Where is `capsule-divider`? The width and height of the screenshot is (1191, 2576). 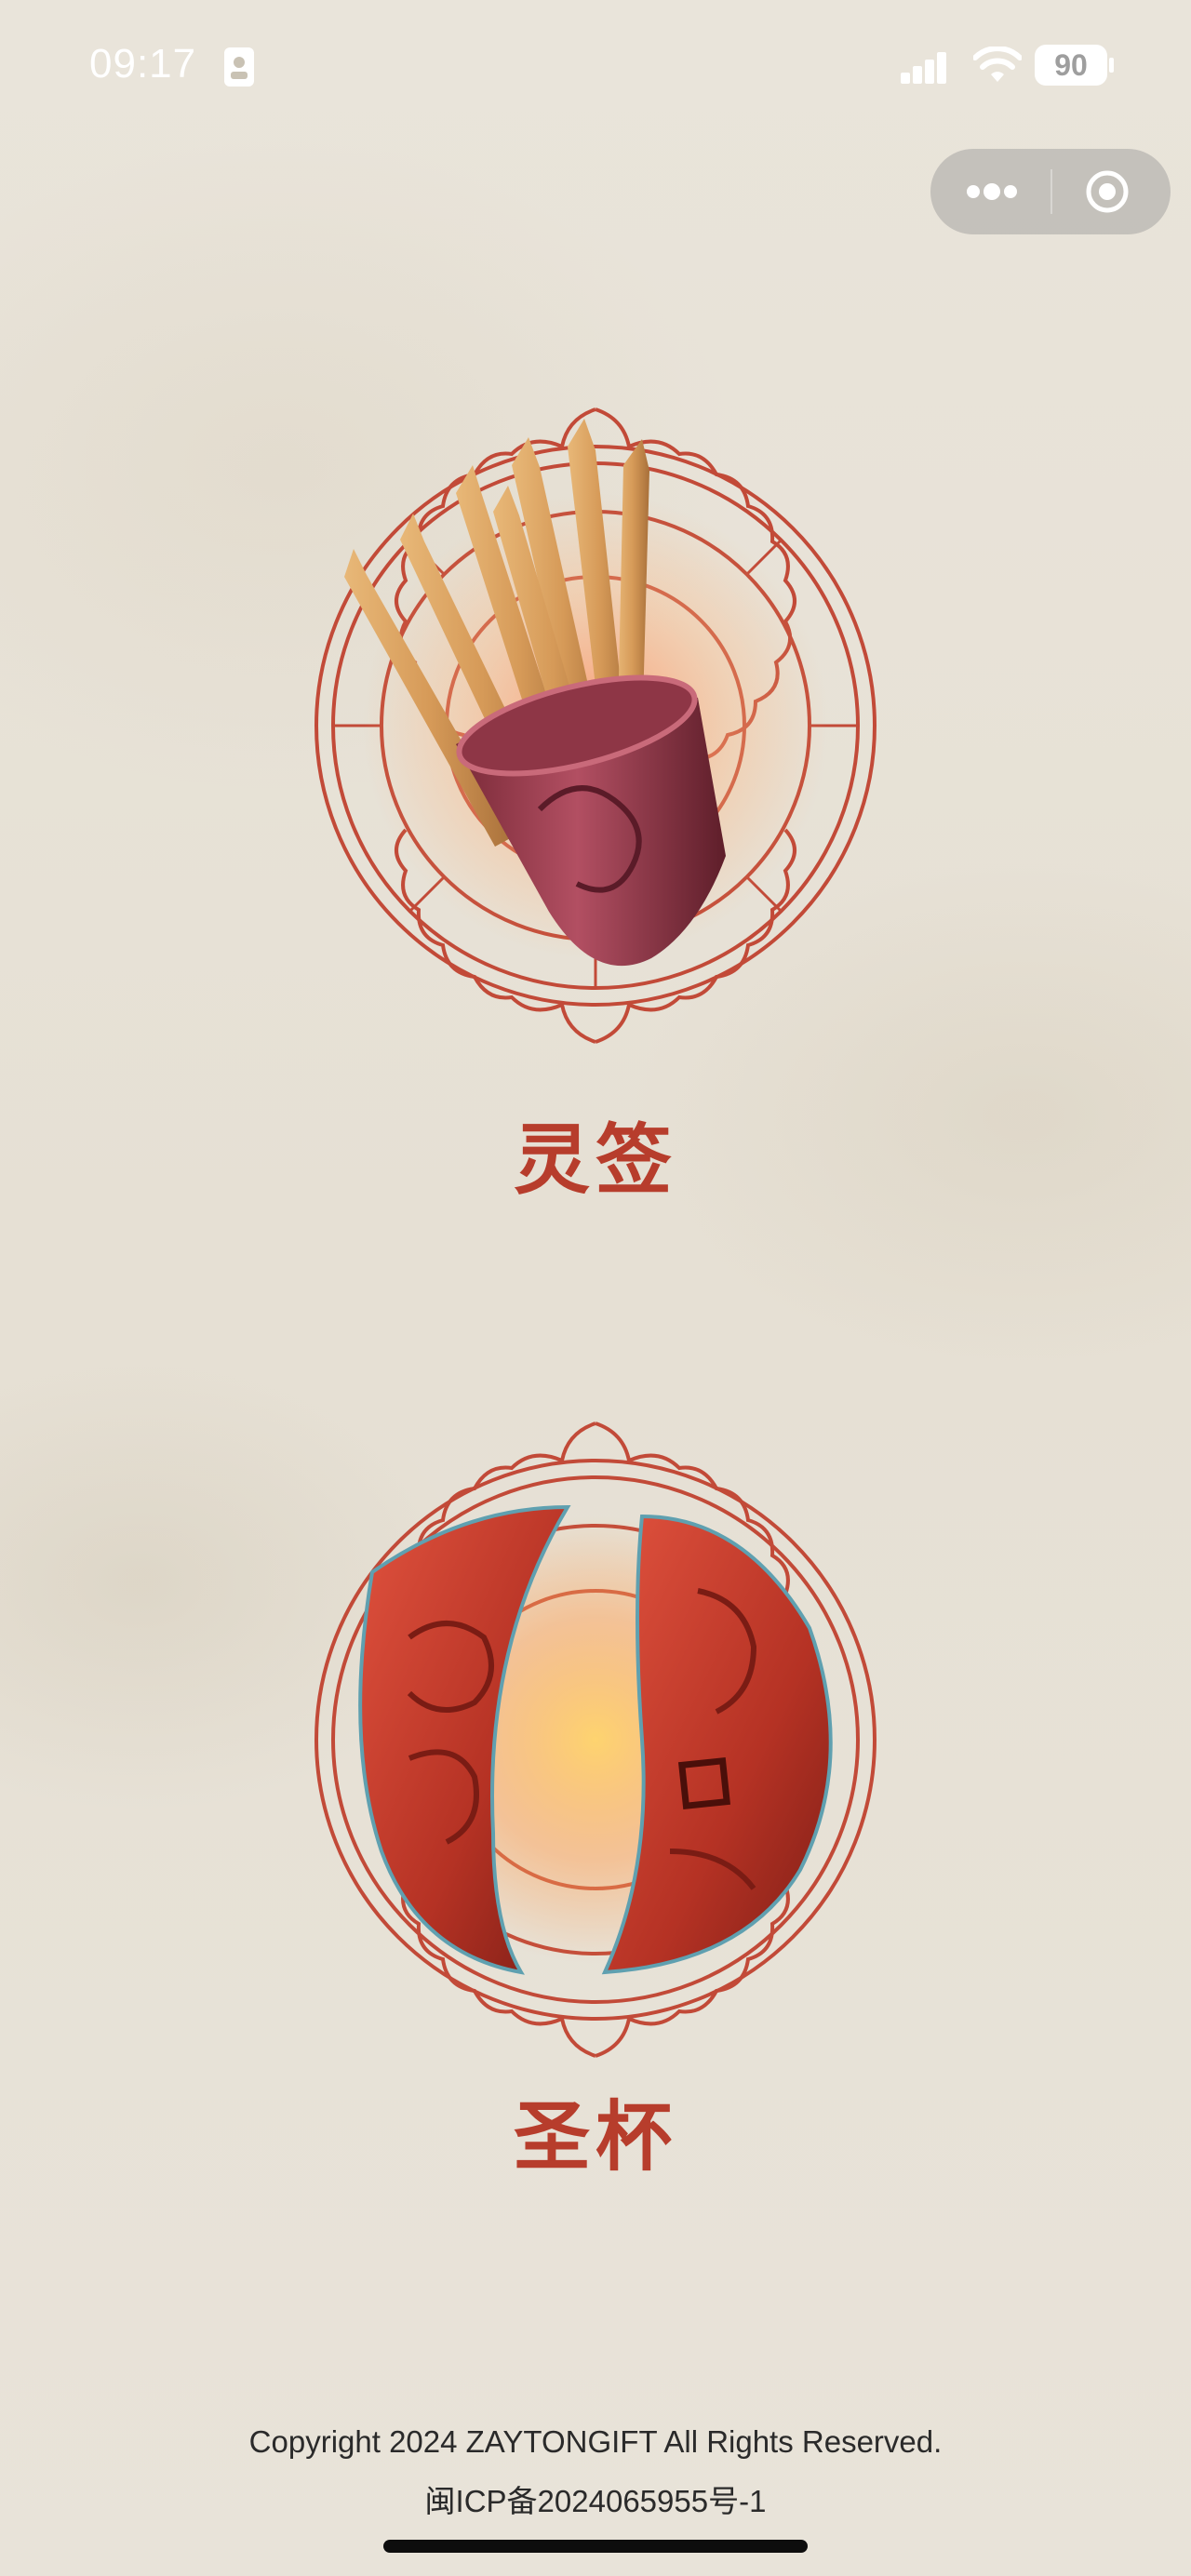
capsule-divider is located at coordinates (1051, 191).